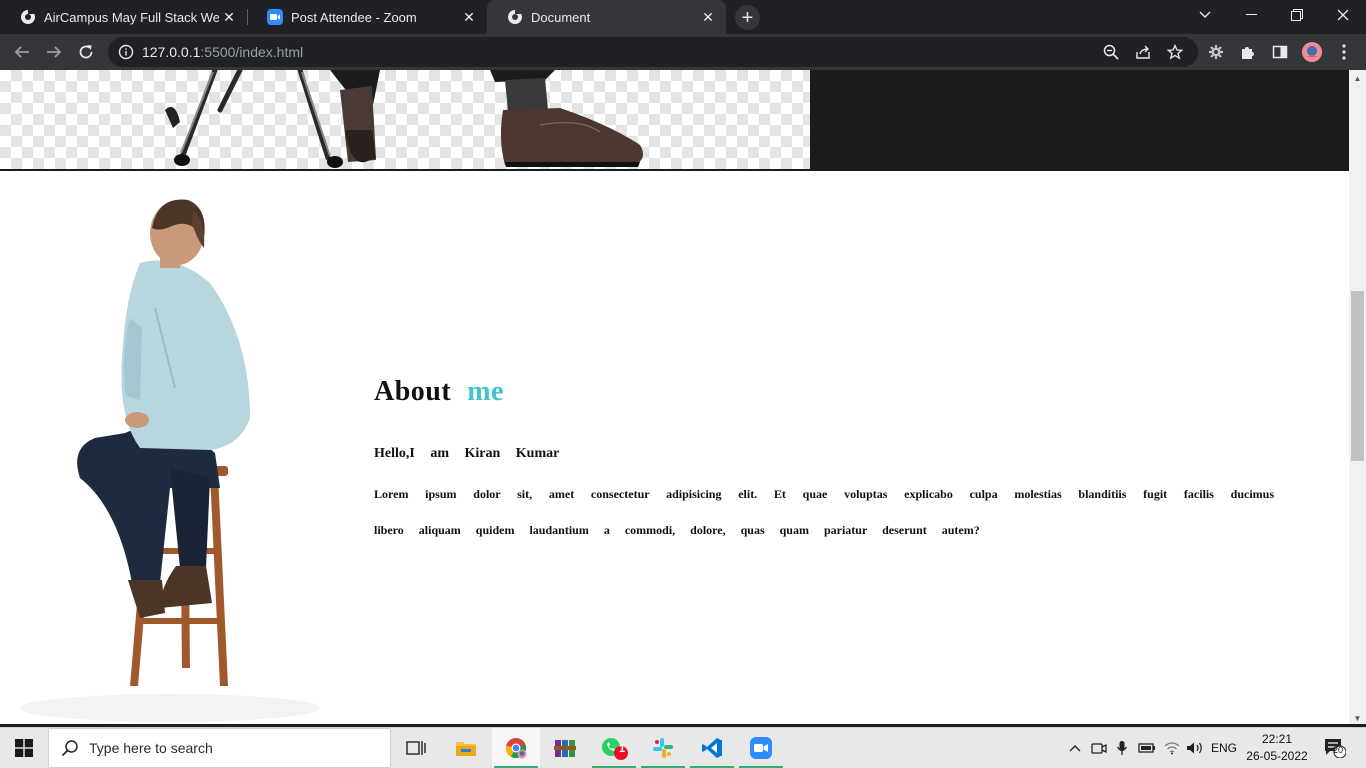 This screenshot has width=1366, height=768. I want to click on tab-aircampus: AirCampus May Full Stack Web D ✕, so click(123, 17).